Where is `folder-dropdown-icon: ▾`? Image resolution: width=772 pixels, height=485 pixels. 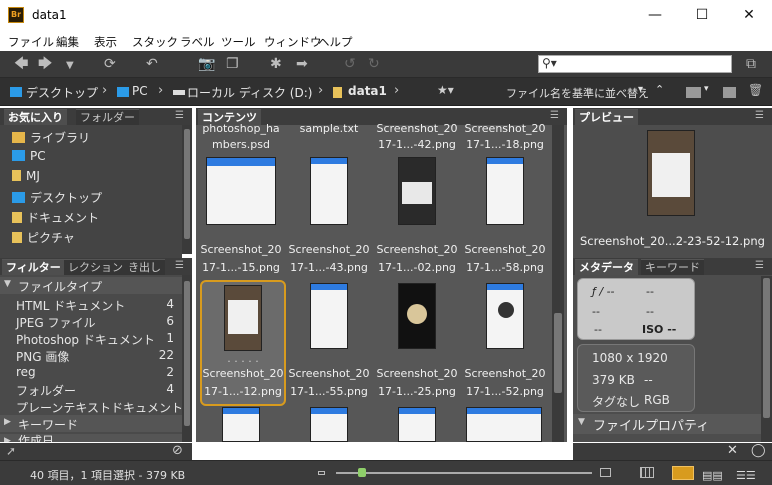 folder-dropdown-icon: ▾ is located at coordinates (706, 89).